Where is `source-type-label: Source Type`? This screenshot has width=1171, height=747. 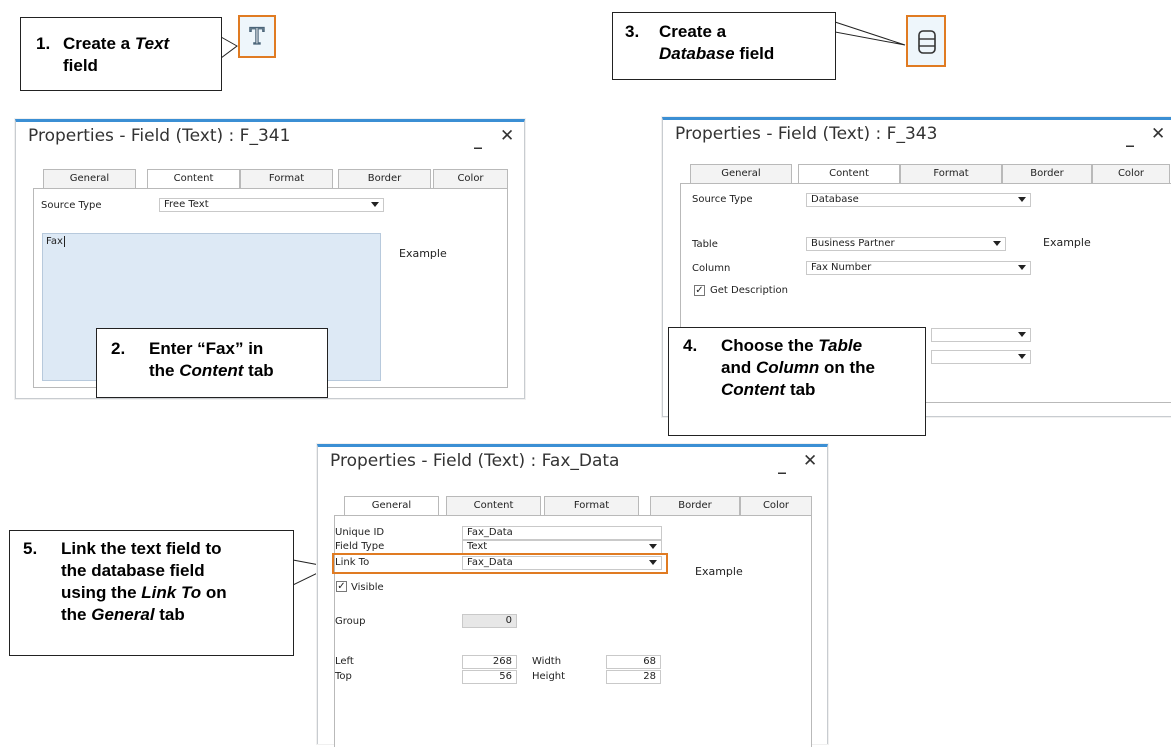
source-type-label: Source Type is located at coordinates (71, 205).